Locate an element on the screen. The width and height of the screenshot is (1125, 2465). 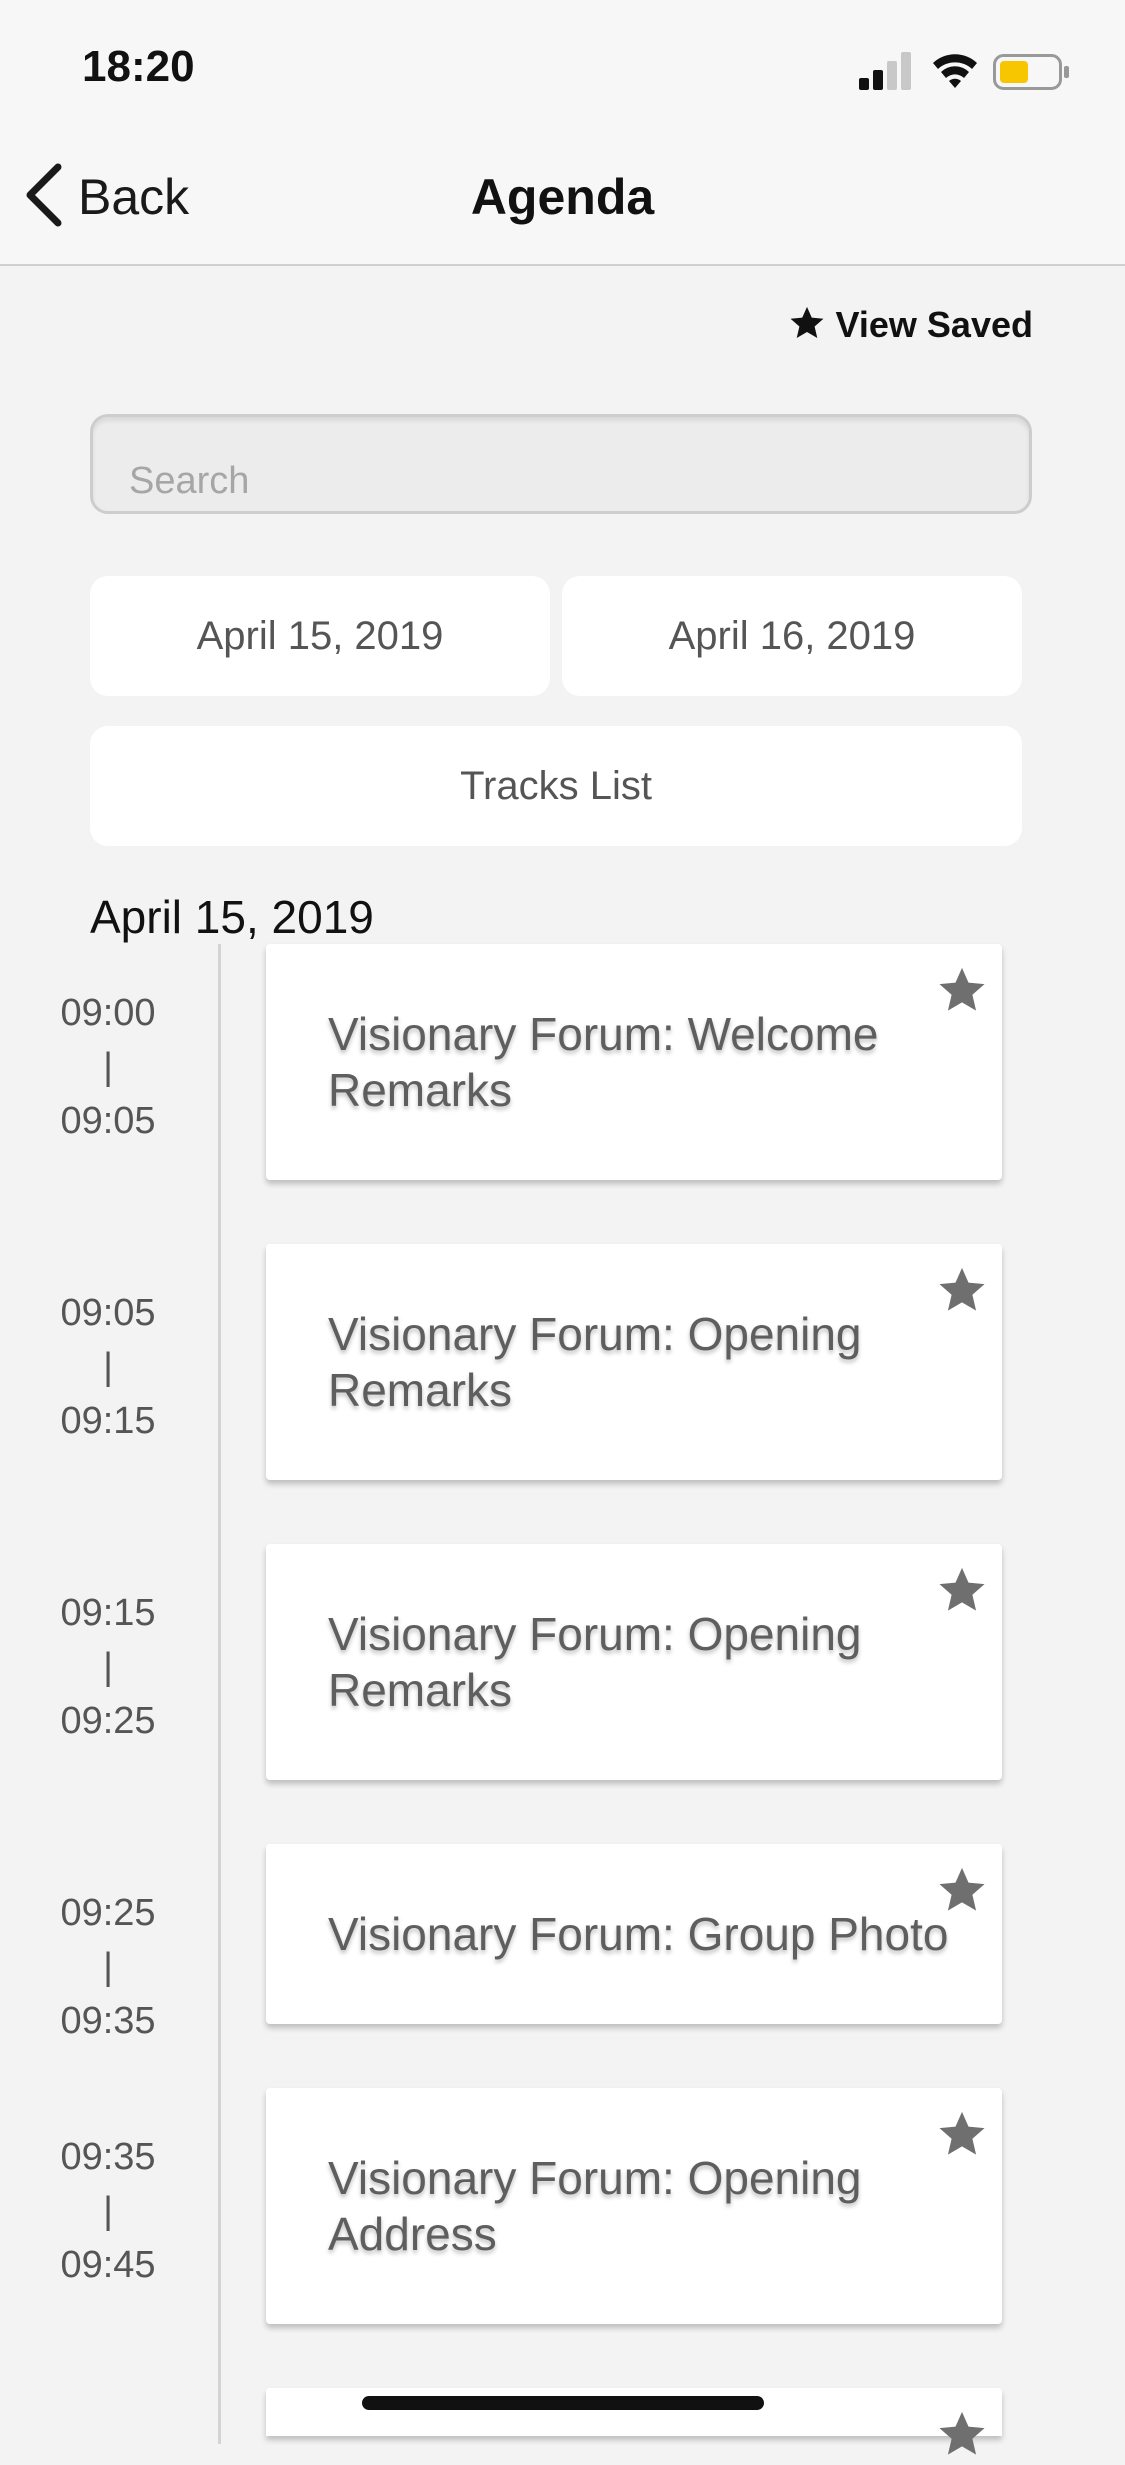
search-box is located at coordinates (561, 464).